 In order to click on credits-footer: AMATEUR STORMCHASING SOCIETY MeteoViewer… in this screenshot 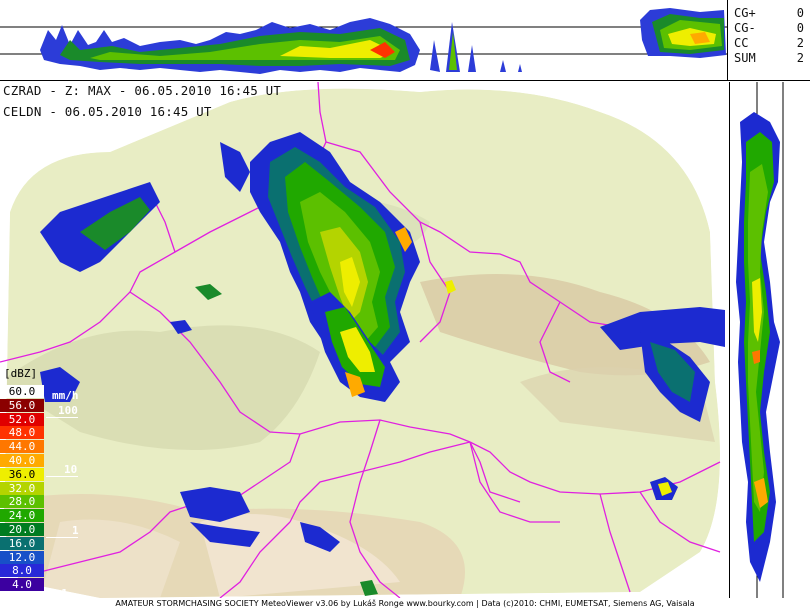, I will do `click(405, 604)`.